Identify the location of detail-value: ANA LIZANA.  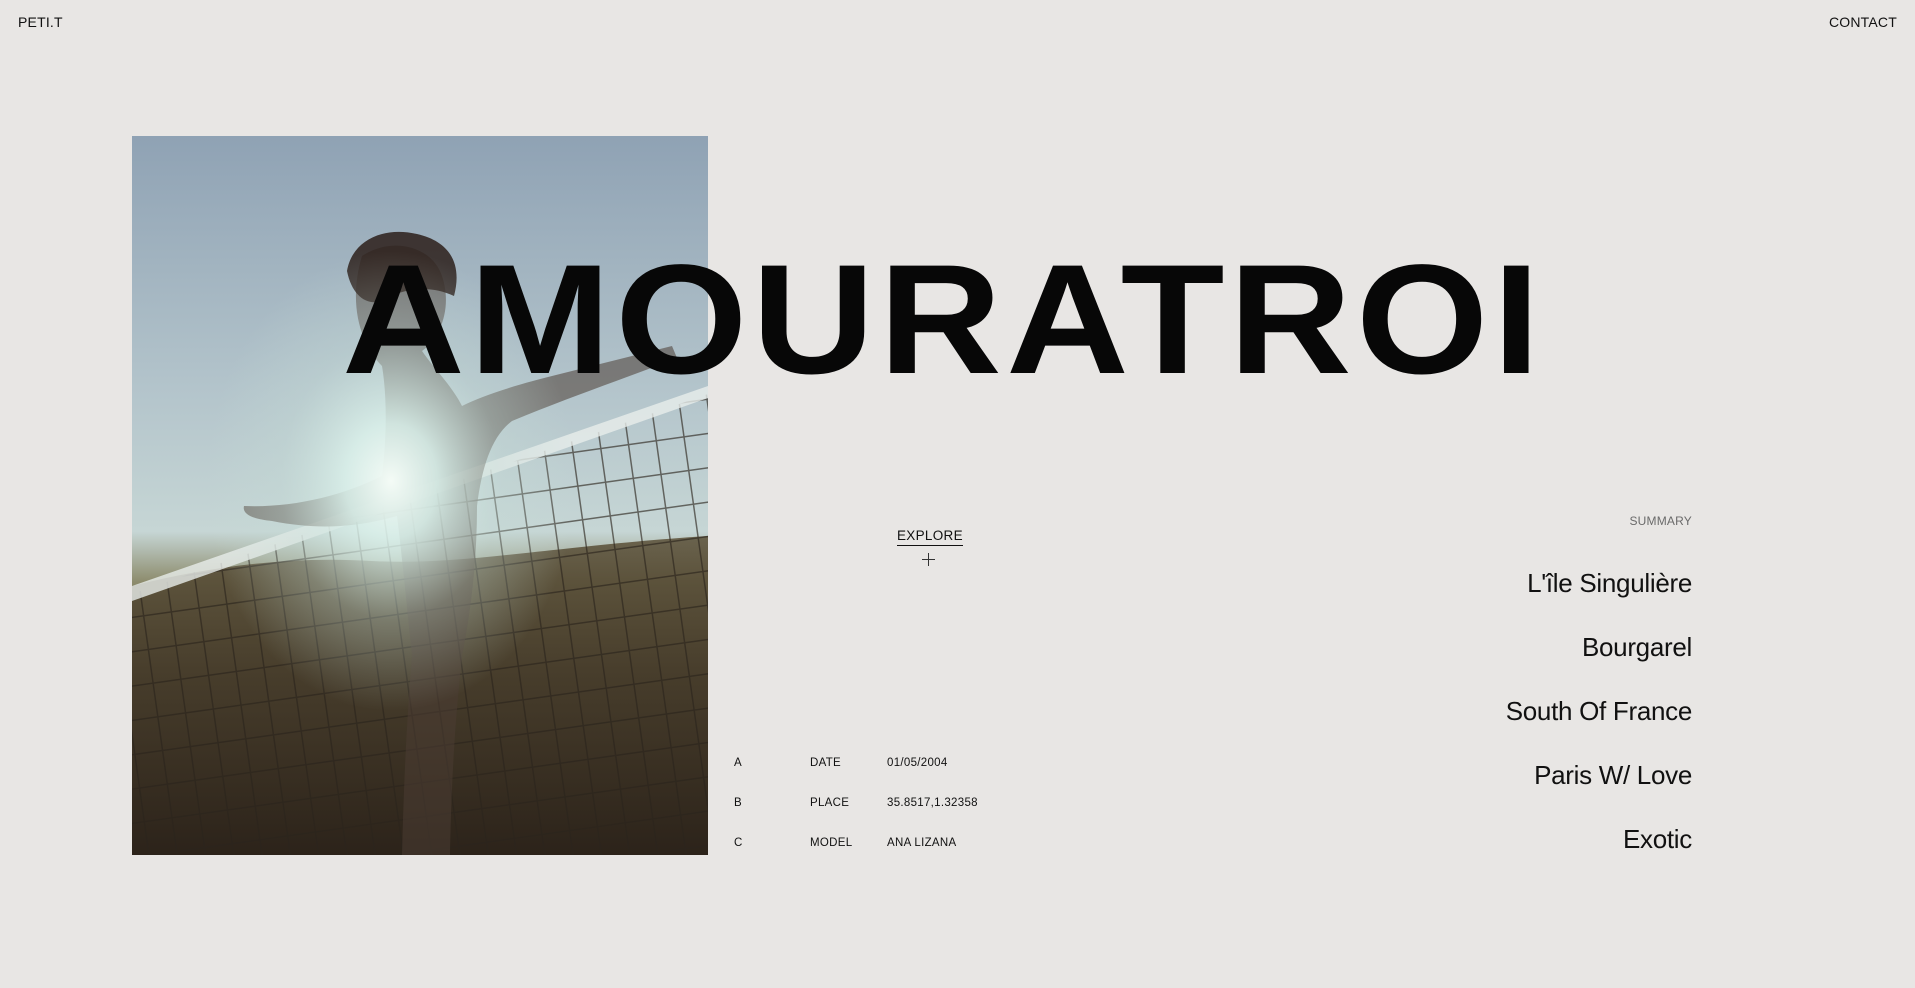
(922, 843).